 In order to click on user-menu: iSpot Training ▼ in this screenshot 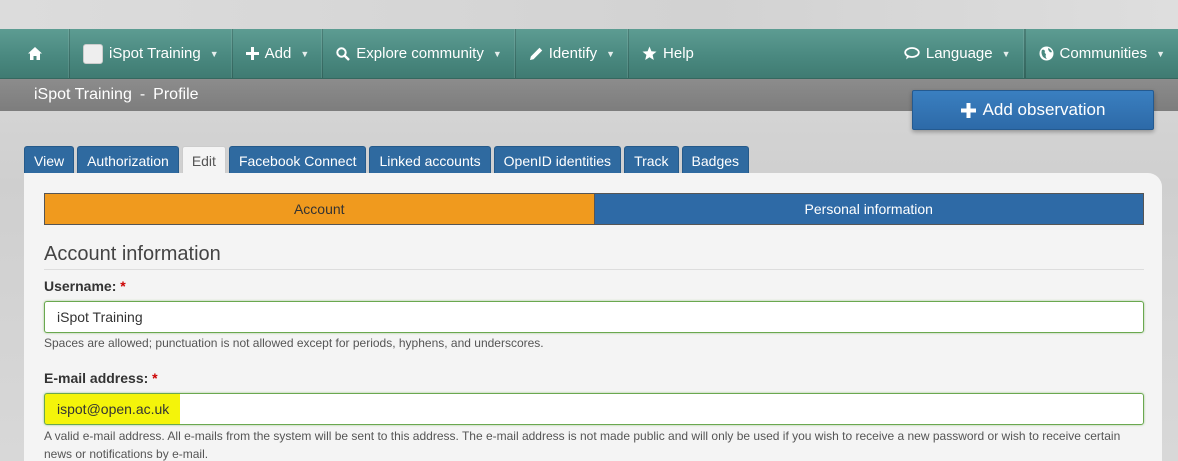, I will do `click(151, 53)`.